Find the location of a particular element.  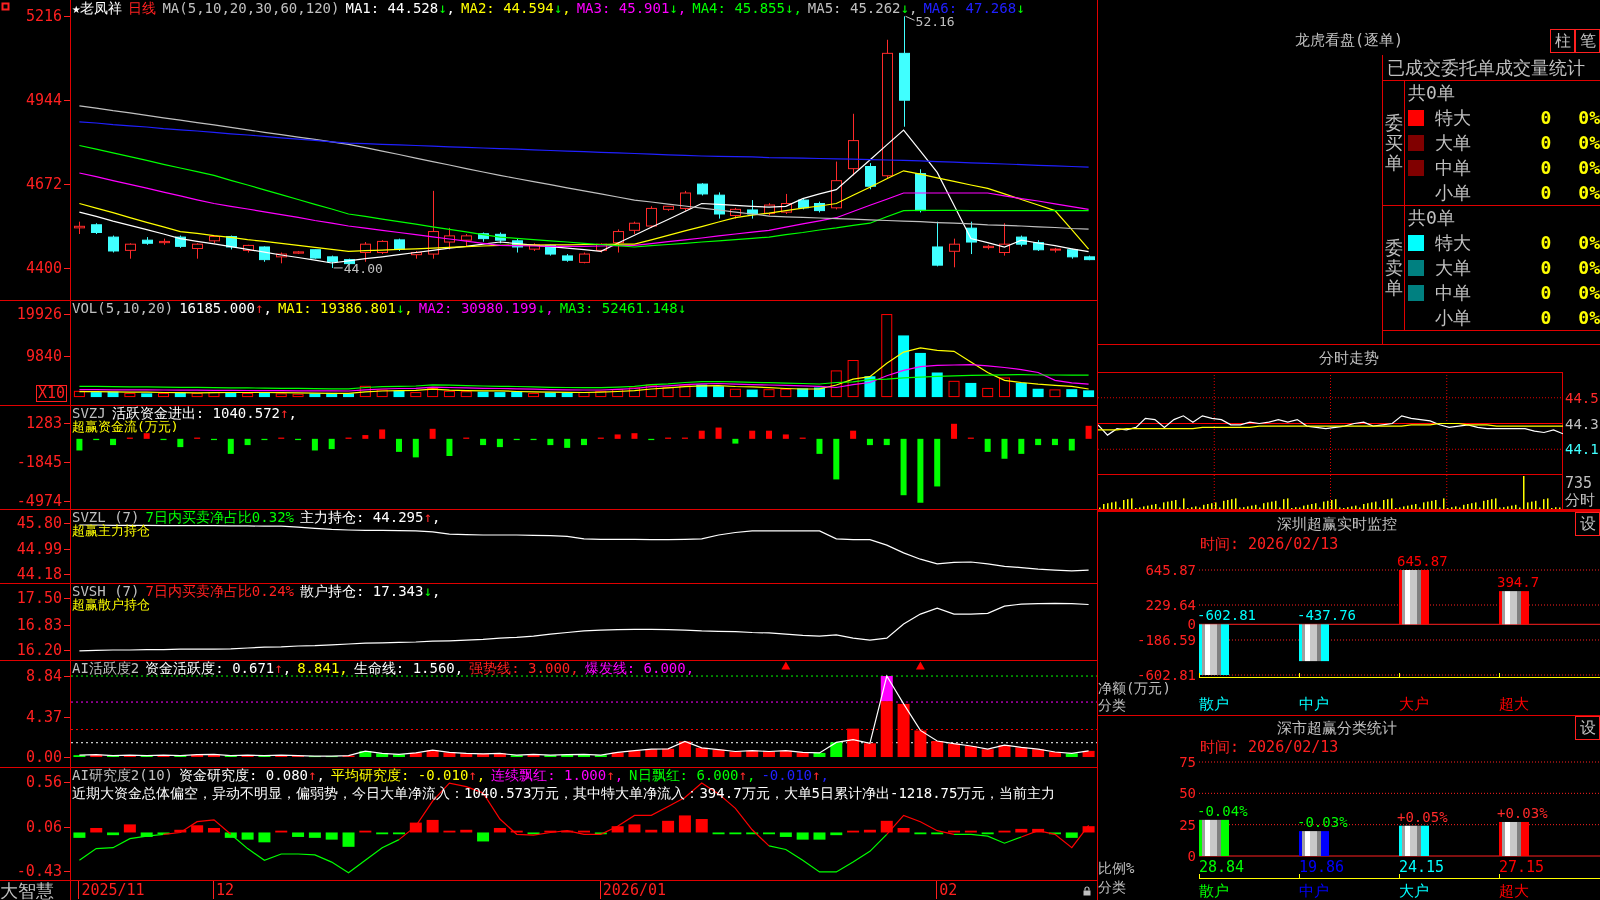

legend-text: SVZJ is located at coordinates (89, 413).